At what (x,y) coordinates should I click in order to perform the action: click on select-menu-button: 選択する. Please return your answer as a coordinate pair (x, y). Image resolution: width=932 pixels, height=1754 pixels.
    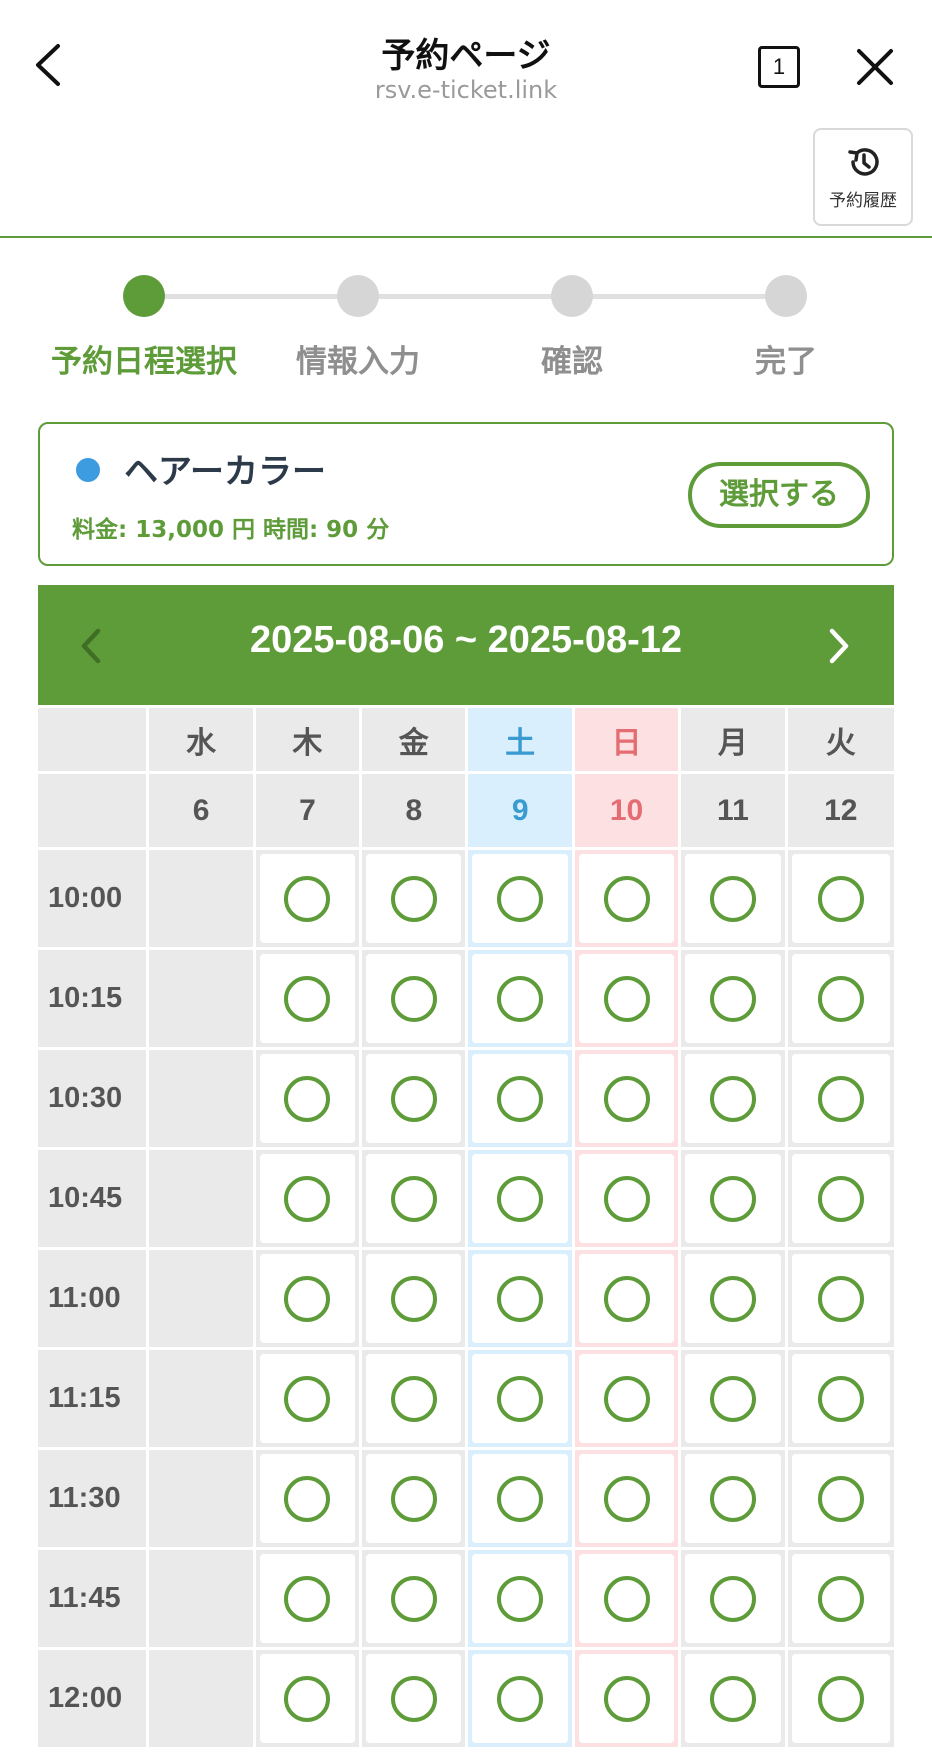
    Looking at the image, I should click on (779, 495).